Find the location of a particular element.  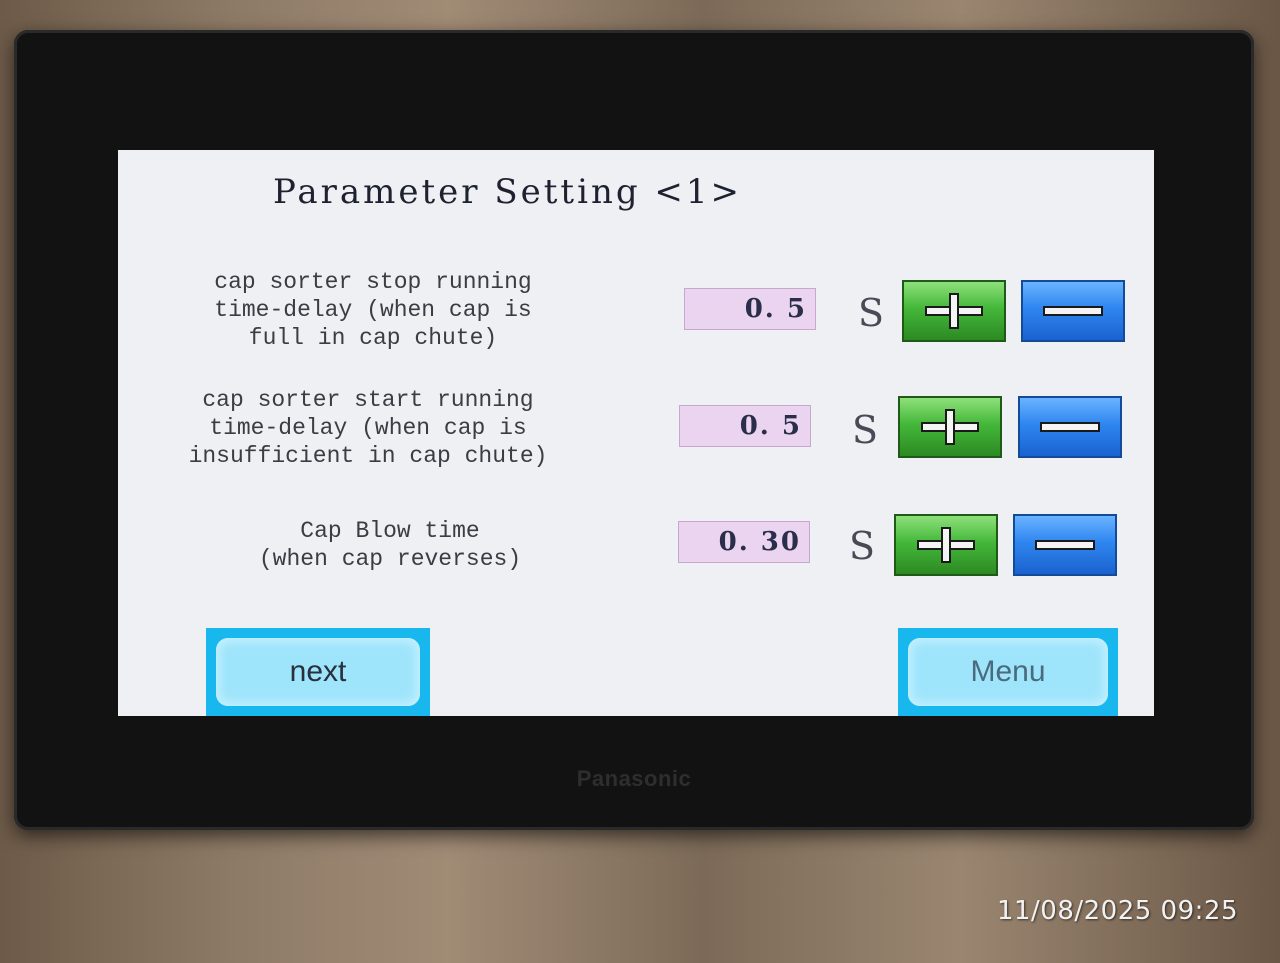

menu-button-label: Menu is located at coordinates (1008, 672).